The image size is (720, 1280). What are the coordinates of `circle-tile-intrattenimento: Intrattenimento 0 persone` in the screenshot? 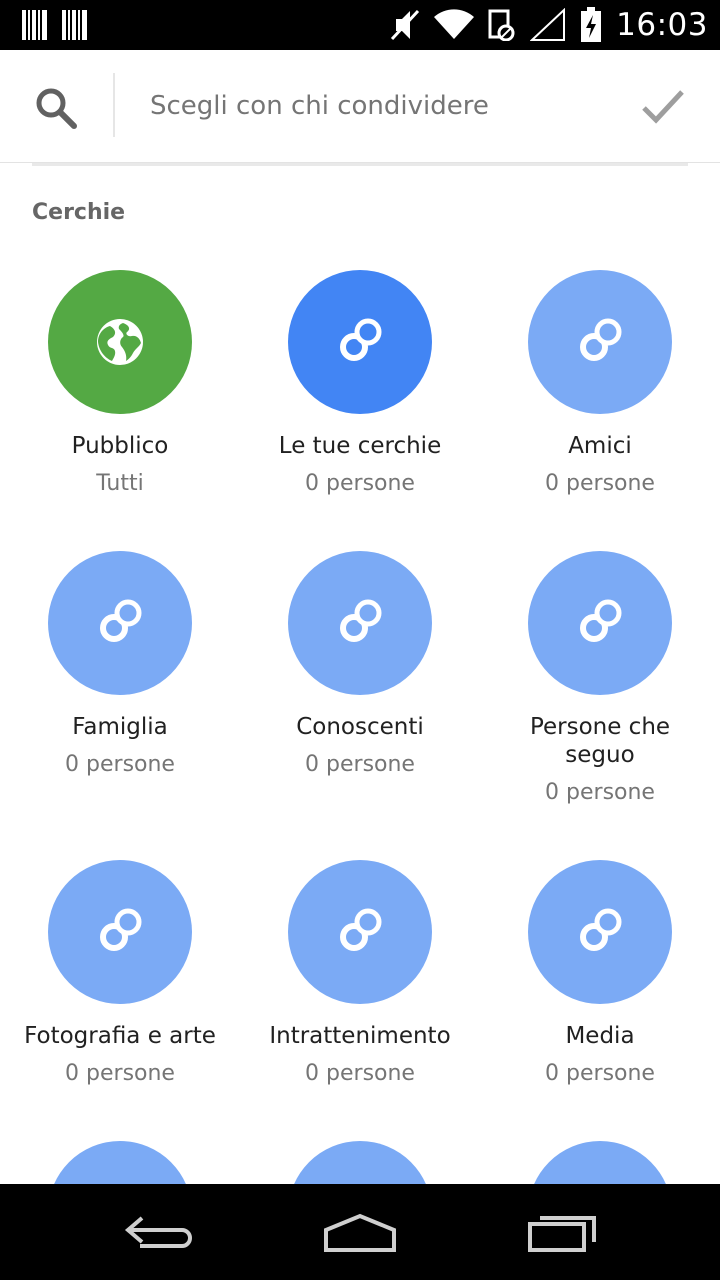 It's located at (360, 980).